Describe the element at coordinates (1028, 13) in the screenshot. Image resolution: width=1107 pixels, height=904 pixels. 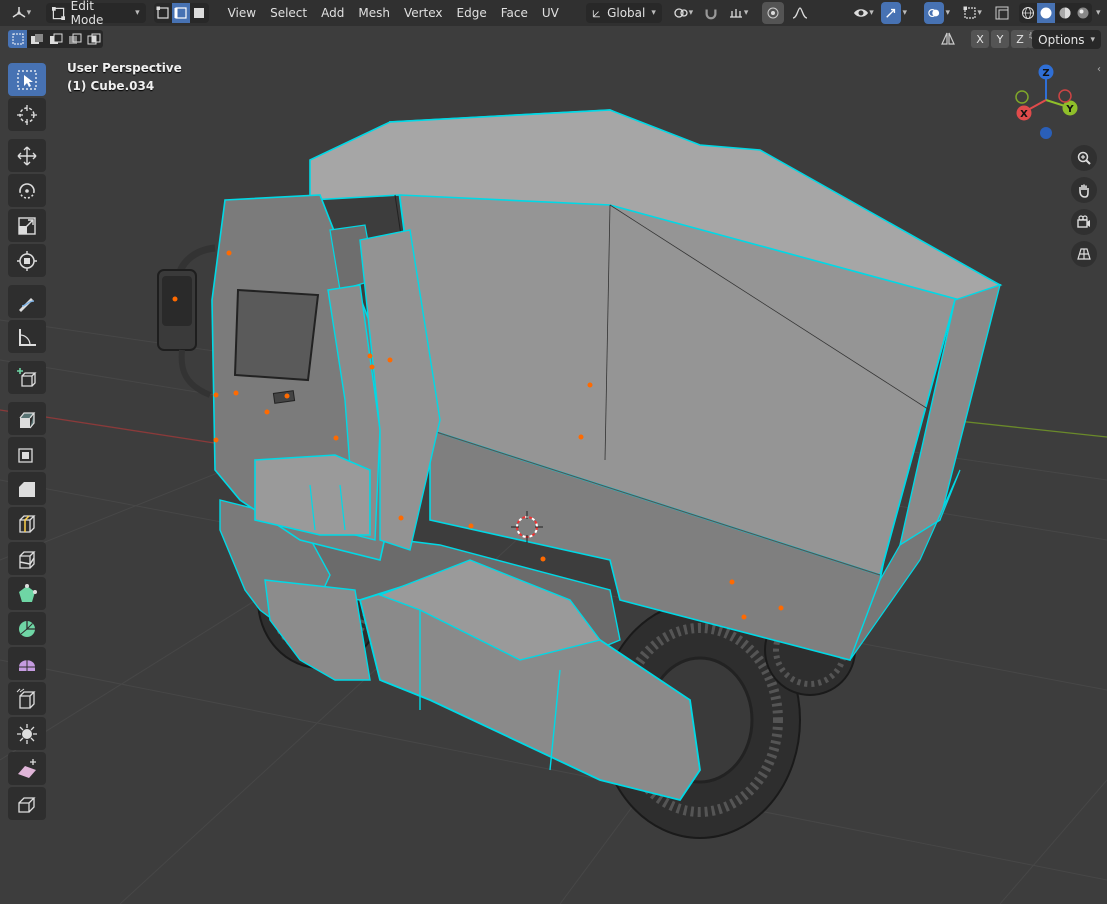
I see `wireframe-shading-icon` at that location.